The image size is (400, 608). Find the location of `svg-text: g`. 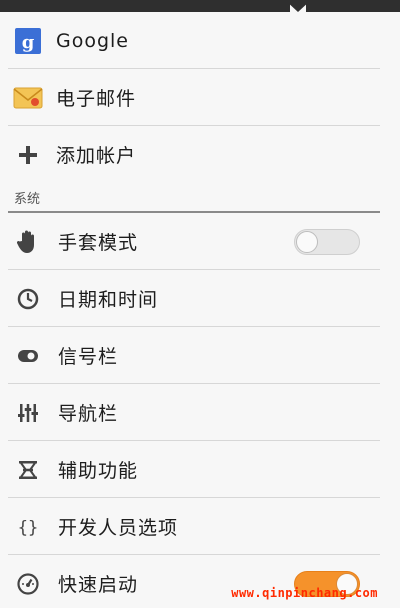

svg-text: g is located at coordinates (28, 42).